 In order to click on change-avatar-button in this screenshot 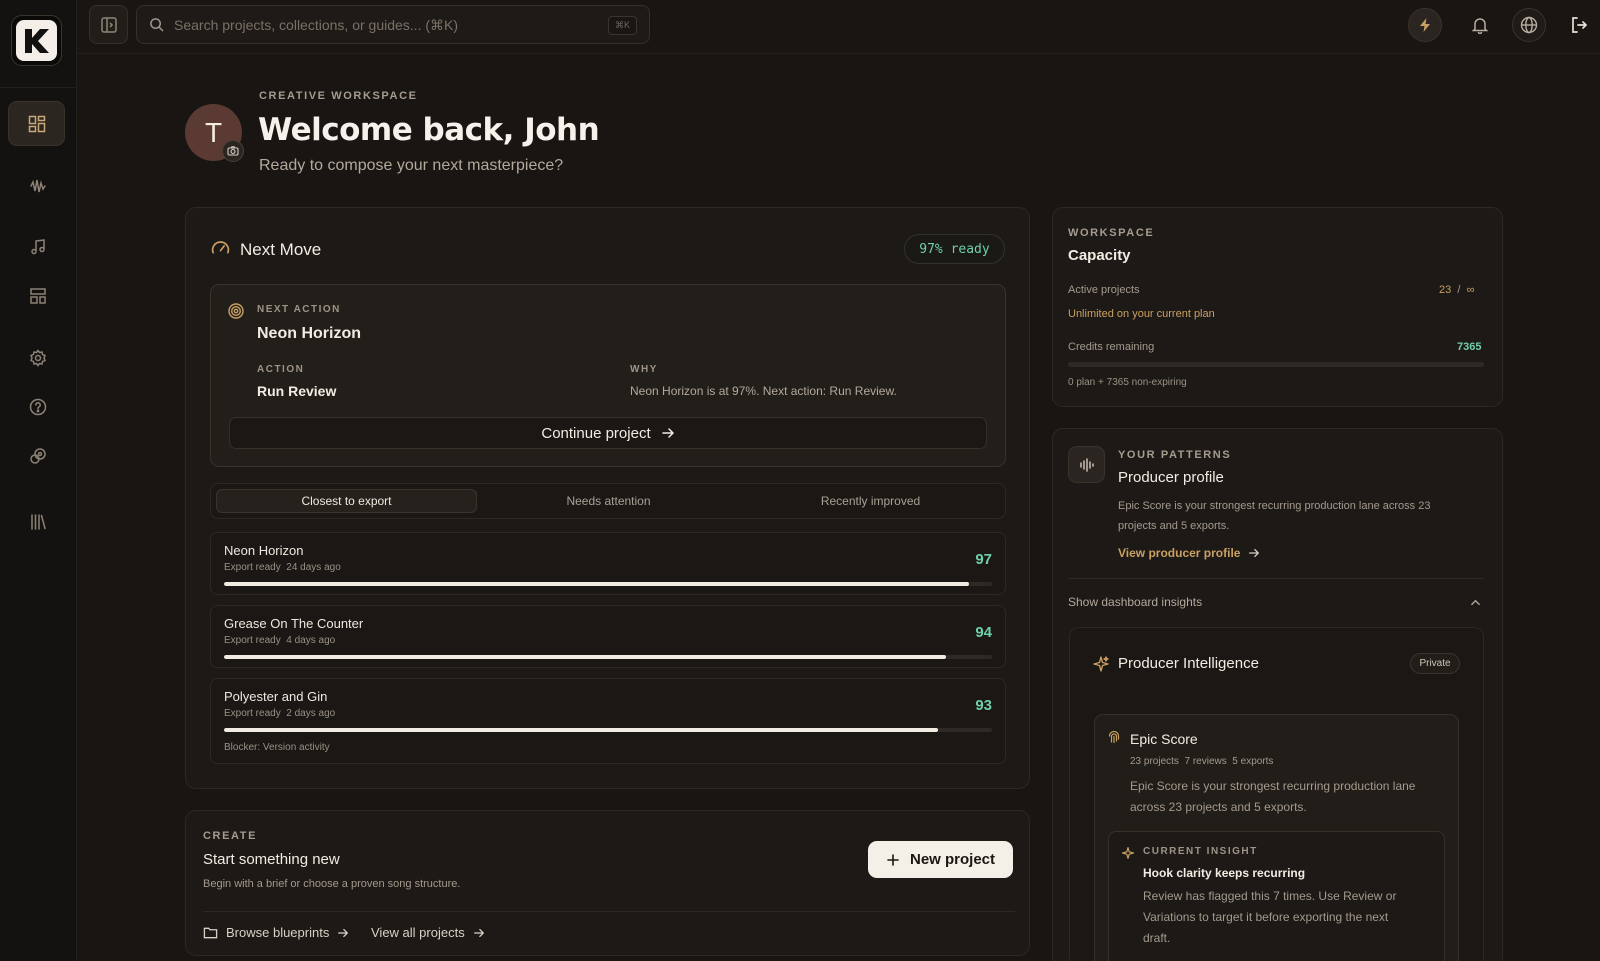, I will do `click(233, 151)`.